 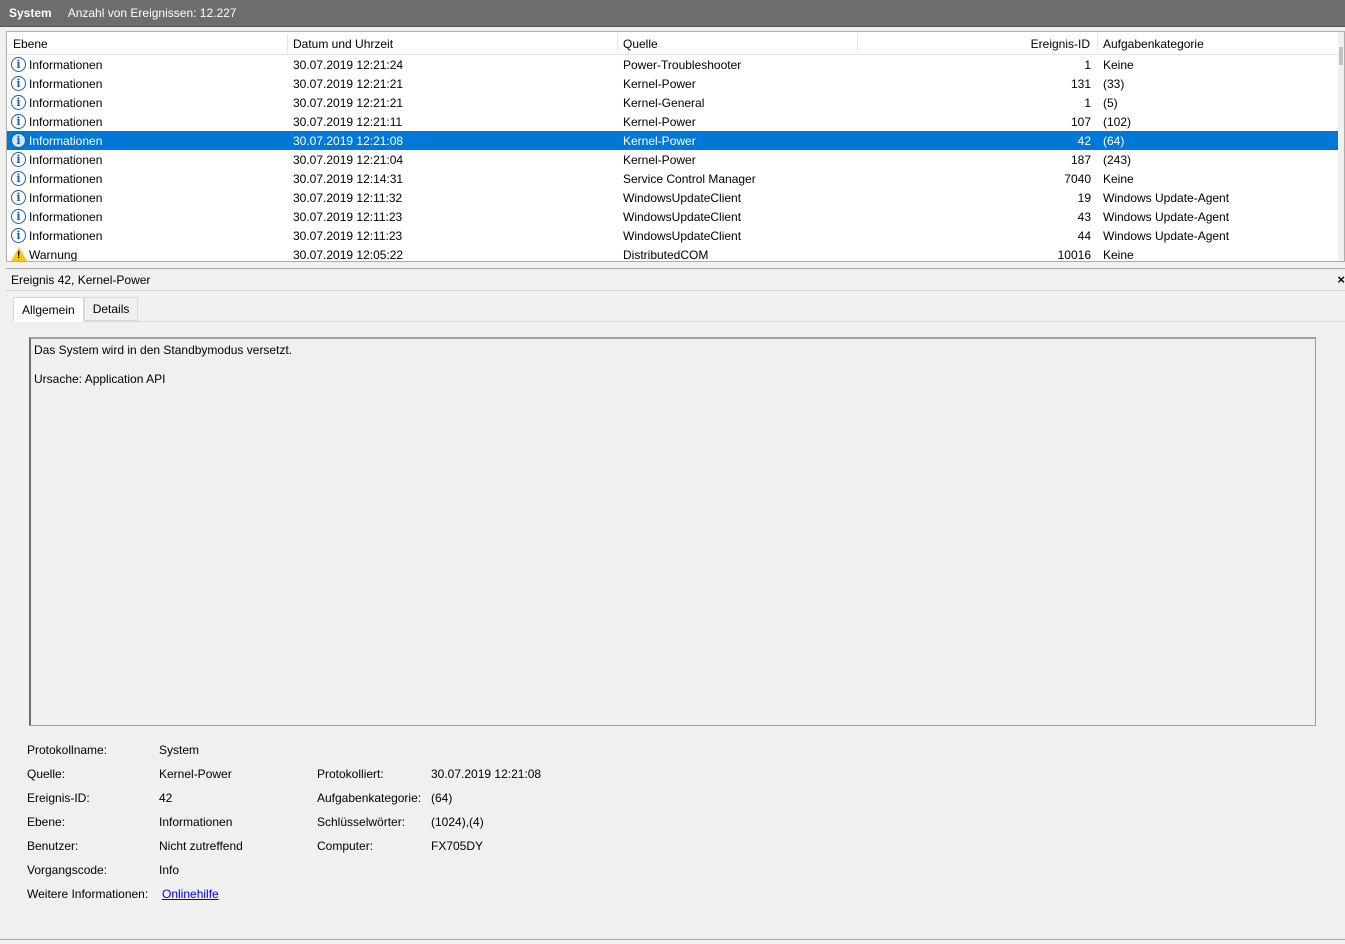 I want to click on column-header-level: Ebene, so click(x=30, y=44).